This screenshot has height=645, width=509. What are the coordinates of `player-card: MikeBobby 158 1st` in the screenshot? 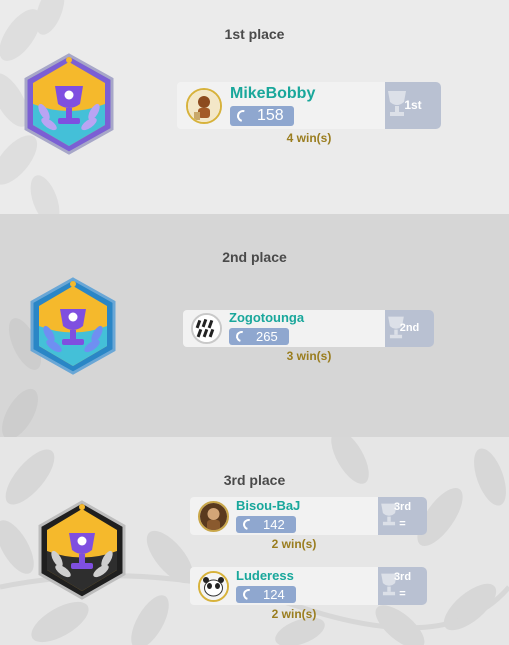 It's located at (309, 105).